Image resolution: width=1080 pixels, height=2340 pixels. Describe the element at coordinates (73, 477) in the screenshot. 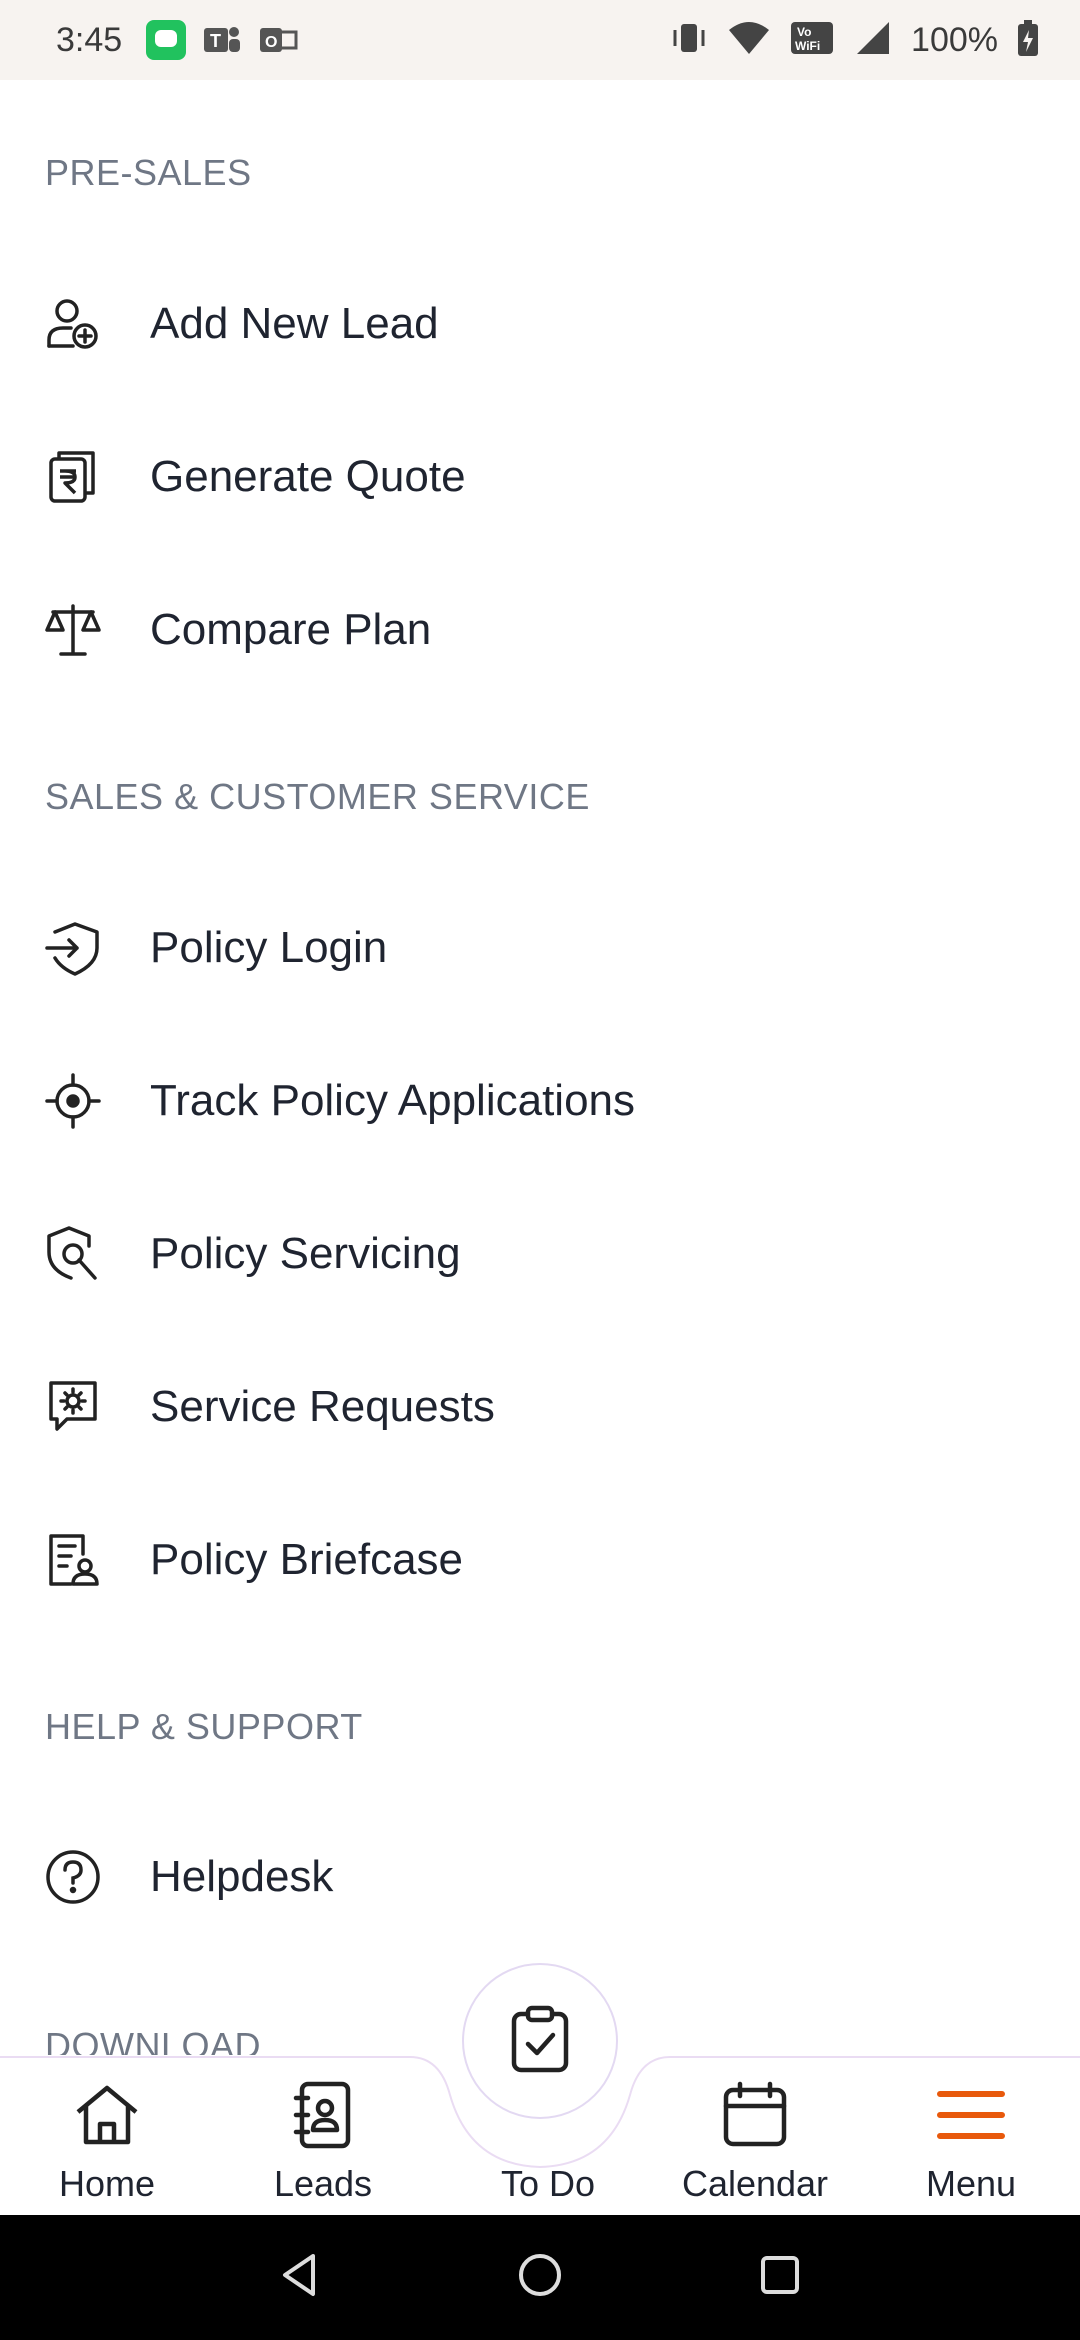

I see `rupee-document-icon` at that location.